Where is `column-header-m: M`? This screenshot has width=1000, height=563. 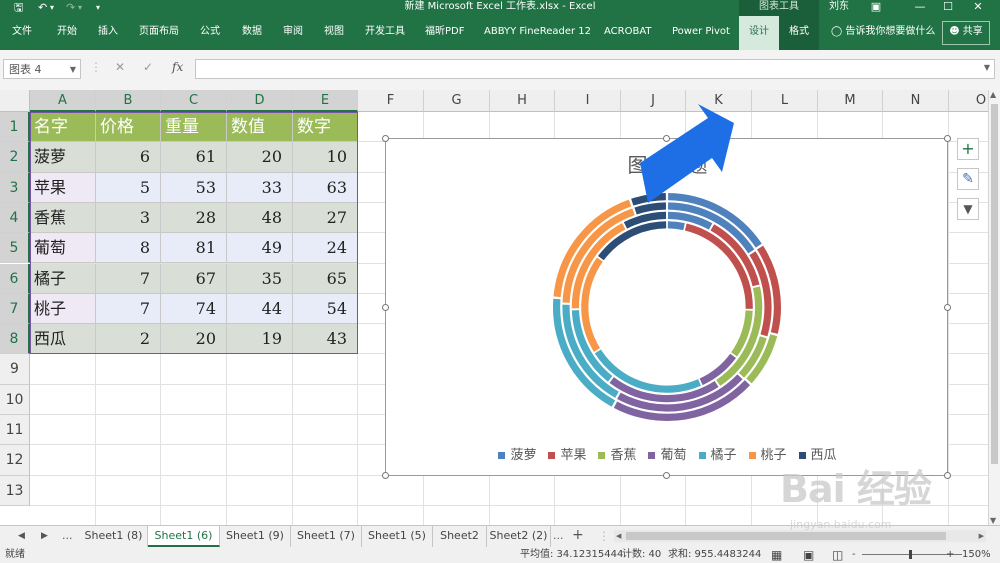
column-header-m: M is located at coordinates (850, 101).